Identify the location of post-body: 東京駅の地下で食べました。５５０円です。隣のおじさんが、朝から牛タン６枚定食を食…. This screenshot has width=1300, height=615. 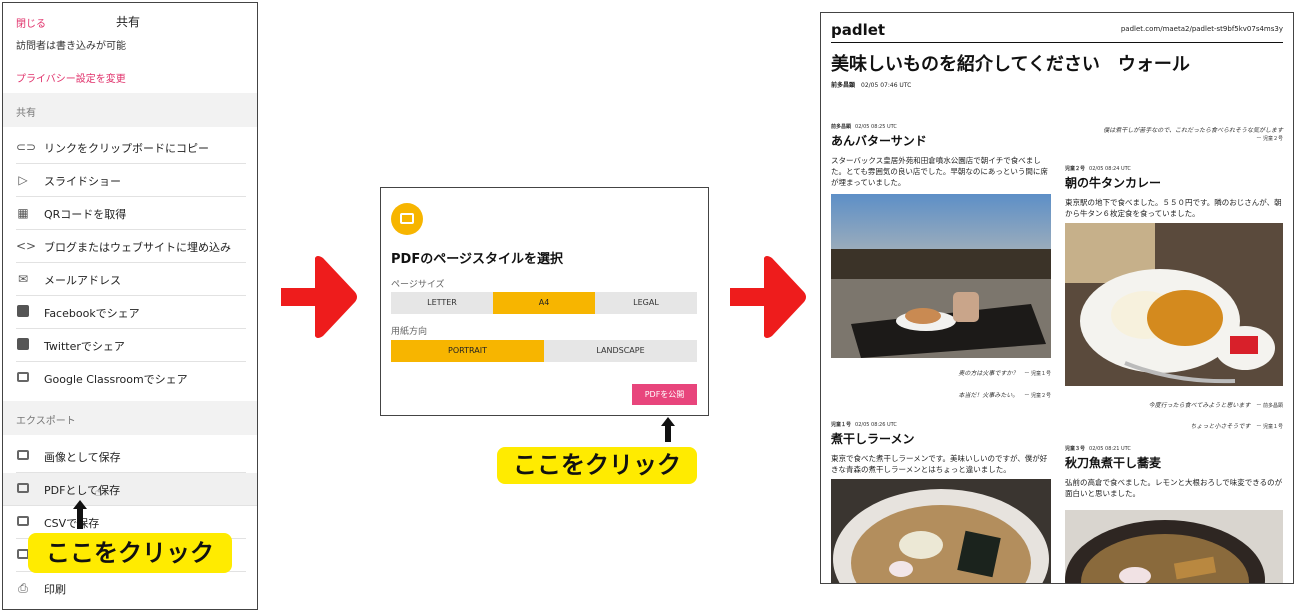
(1173, 208).